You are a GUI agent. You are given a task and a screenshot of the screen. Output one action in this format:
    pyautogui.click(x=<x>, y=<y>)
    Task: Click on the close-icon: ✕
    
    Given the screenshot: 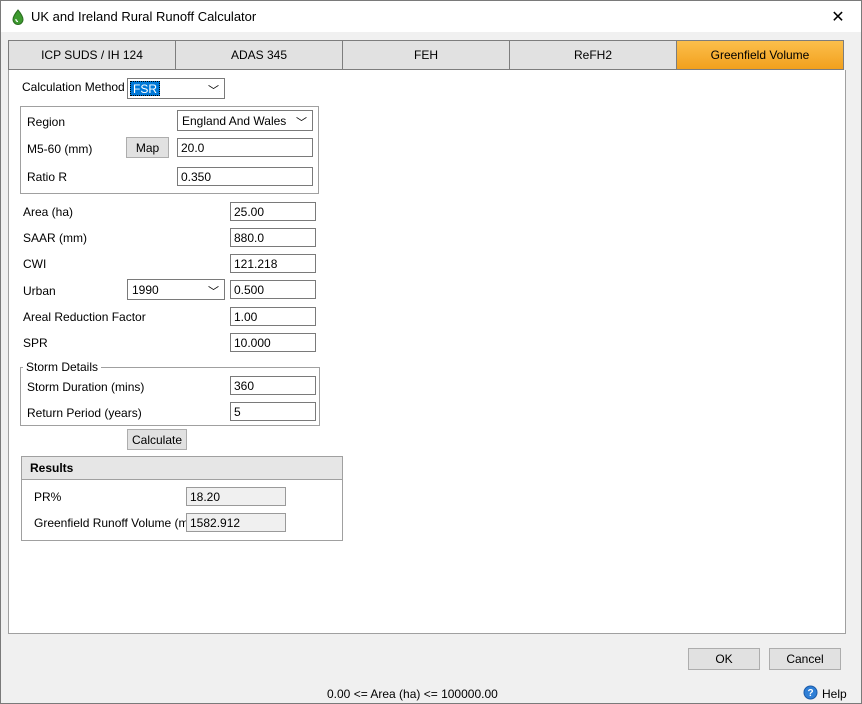 What is the action you would take?
    pyautogui.click(x=838, y=17)
    